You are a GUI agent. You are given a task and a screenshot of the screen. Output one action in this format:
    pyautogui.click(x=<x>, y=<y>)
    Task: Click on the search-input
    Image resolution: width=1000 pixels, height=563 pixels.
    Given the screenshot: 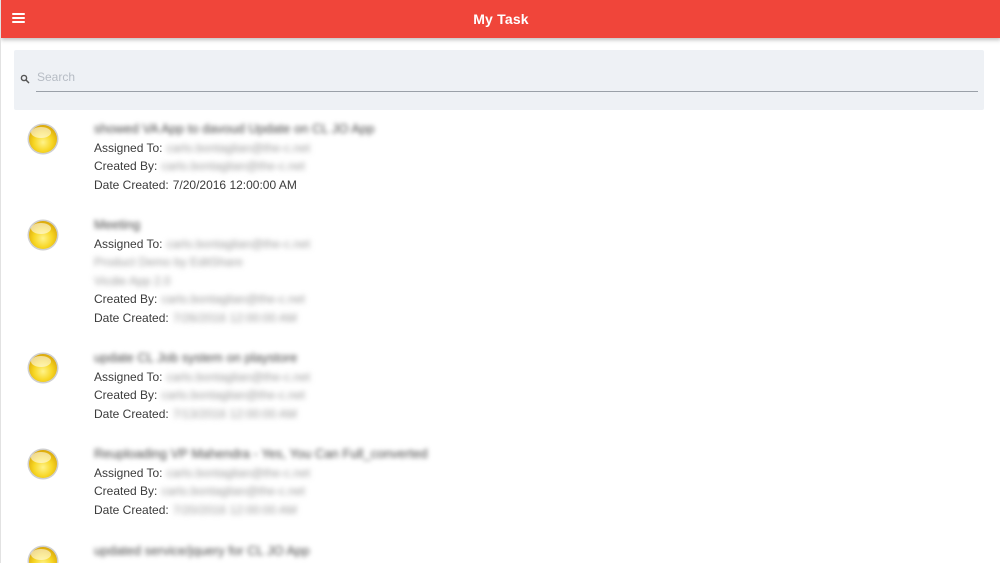 What is the action you would take?
    pyautogui.click(x=507, y=77)
    